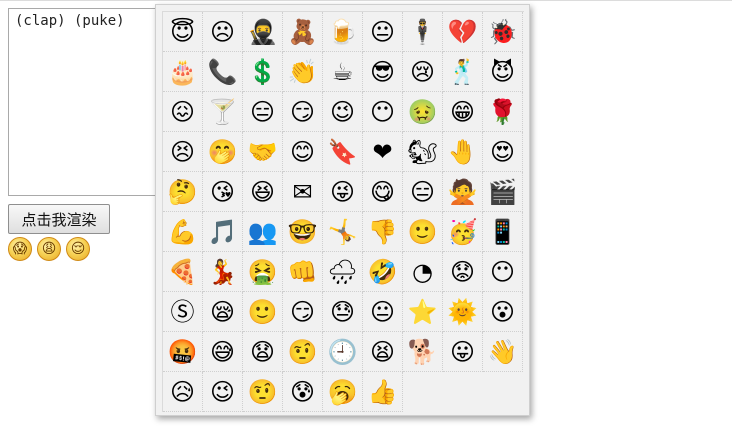 Image resolution: width=732 pixels, height=426 pixels. What do you see at coordinates (263, 72) in the screenshot?
I see `cash-icon: 💲` at bounding box center [263, 72].